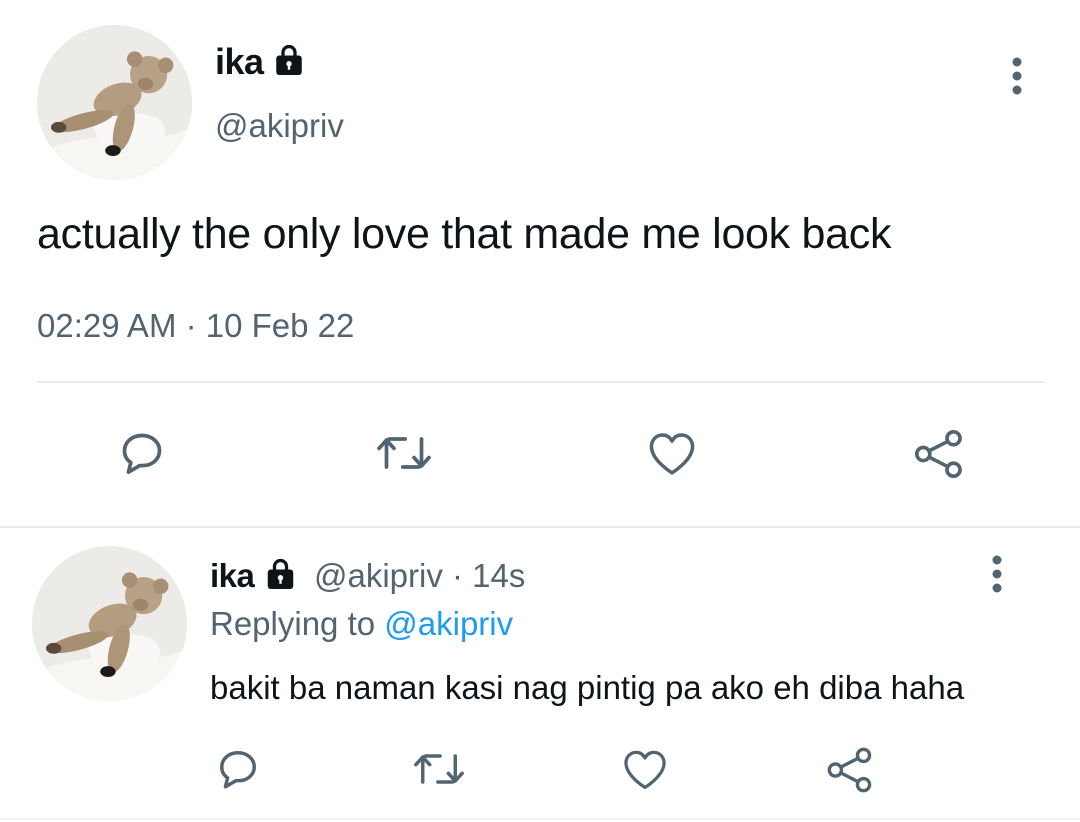  I want to click on user-handle: @akipriv, so click(279, 126).